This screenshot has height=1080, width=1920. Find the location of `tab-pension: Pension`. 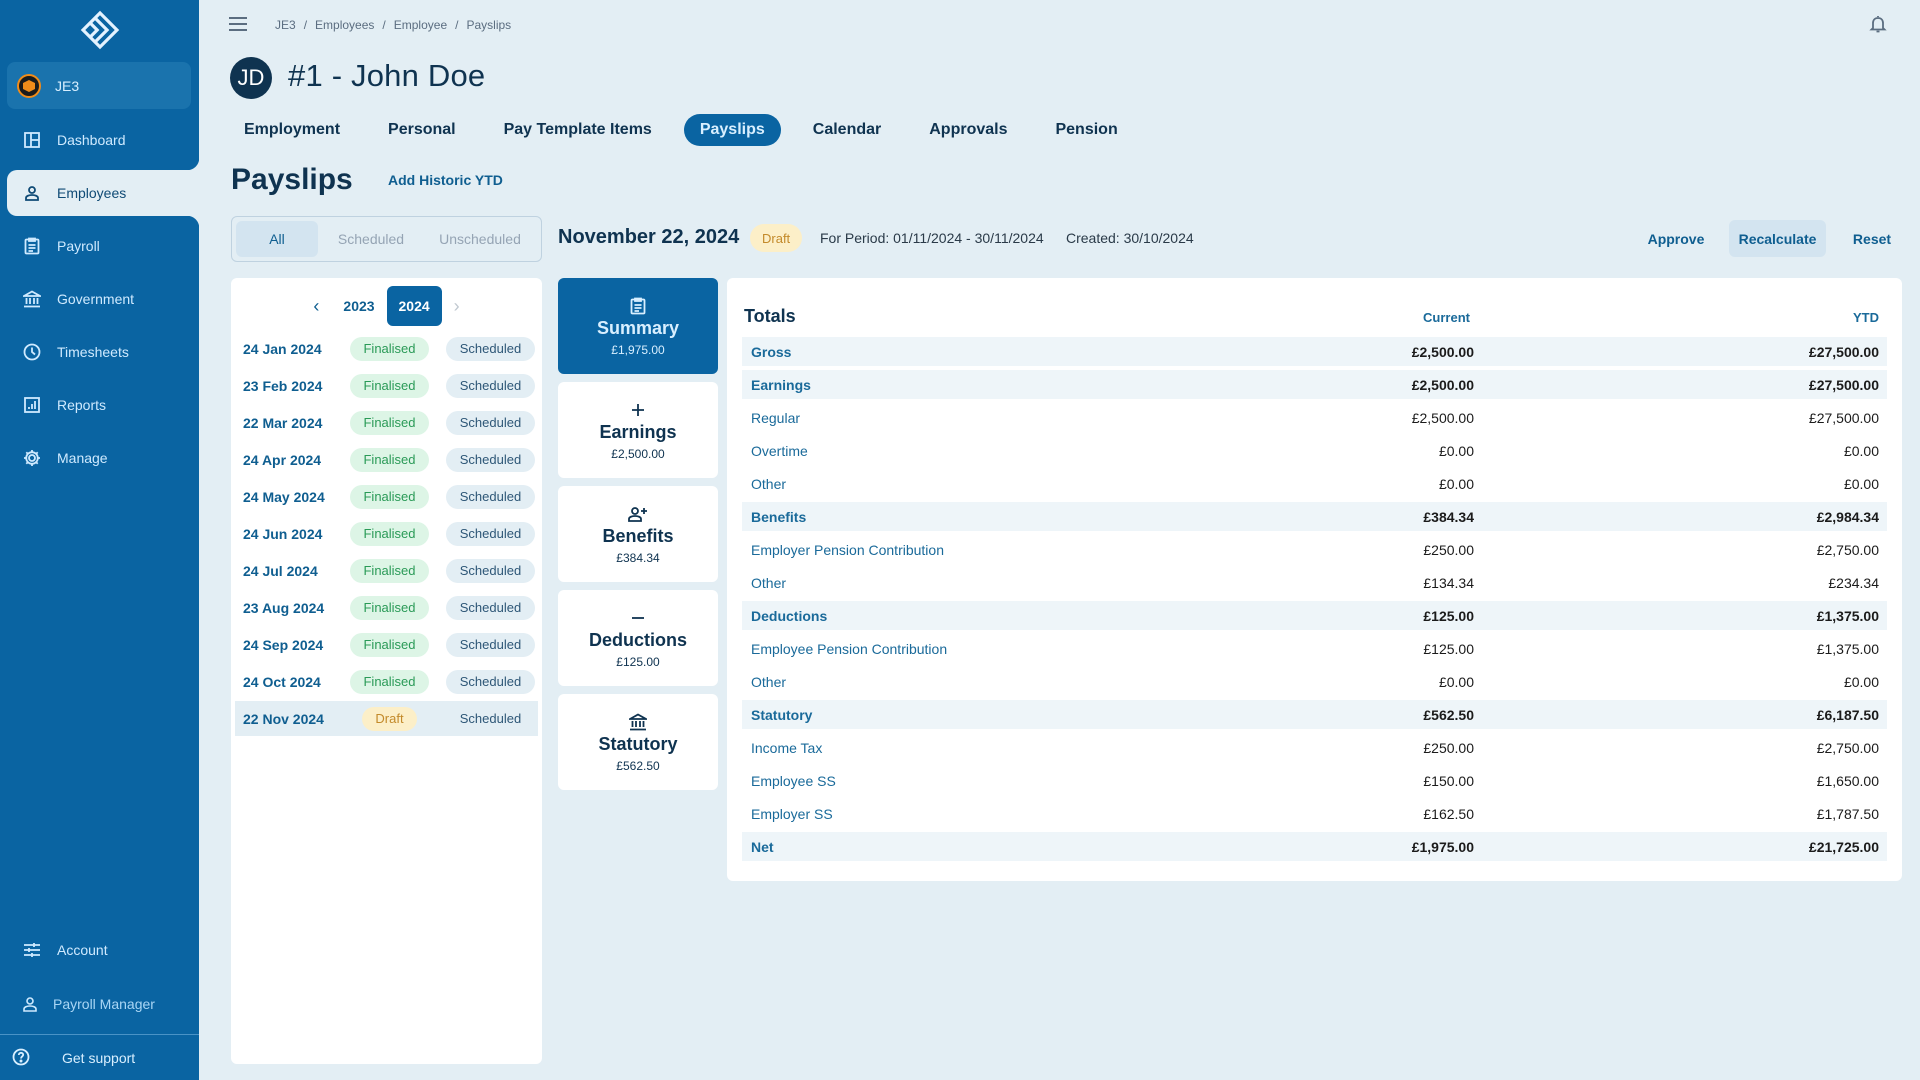

tab-pension: Pension is located at coordinates (1086, 130).